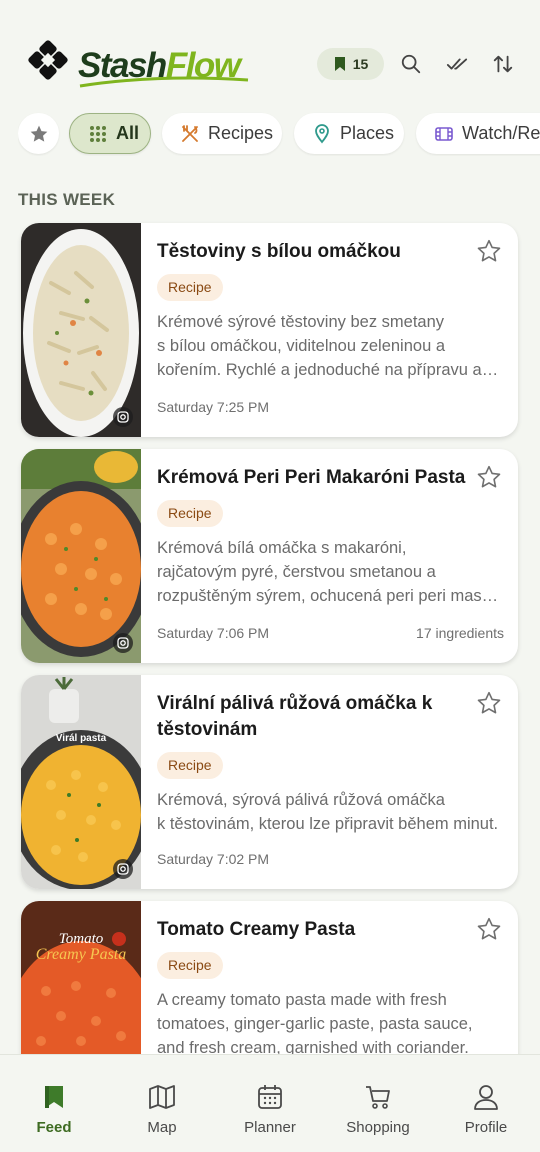 This screenshot has width=540, height=1152. What do you see at coordinates (213, 859) in the screenshot?
I see `card-timestamp: Saturday 7:02 PM` at bounding box center [213, 859].